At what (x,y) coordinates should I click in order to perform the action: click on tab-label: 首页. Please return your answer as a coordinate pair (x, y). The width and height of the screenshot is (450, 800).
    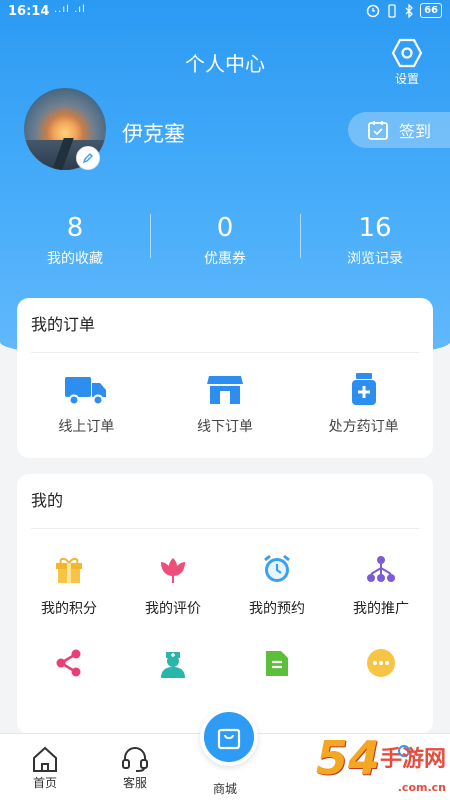
    Looking at the image, I should click on (44, 783).